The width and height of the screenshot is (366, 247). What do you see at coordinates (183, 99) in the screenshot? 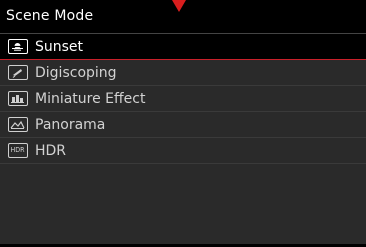
I see `menu-item-miniature-effect: Miniature Effect` at bounding box center [183, 99].